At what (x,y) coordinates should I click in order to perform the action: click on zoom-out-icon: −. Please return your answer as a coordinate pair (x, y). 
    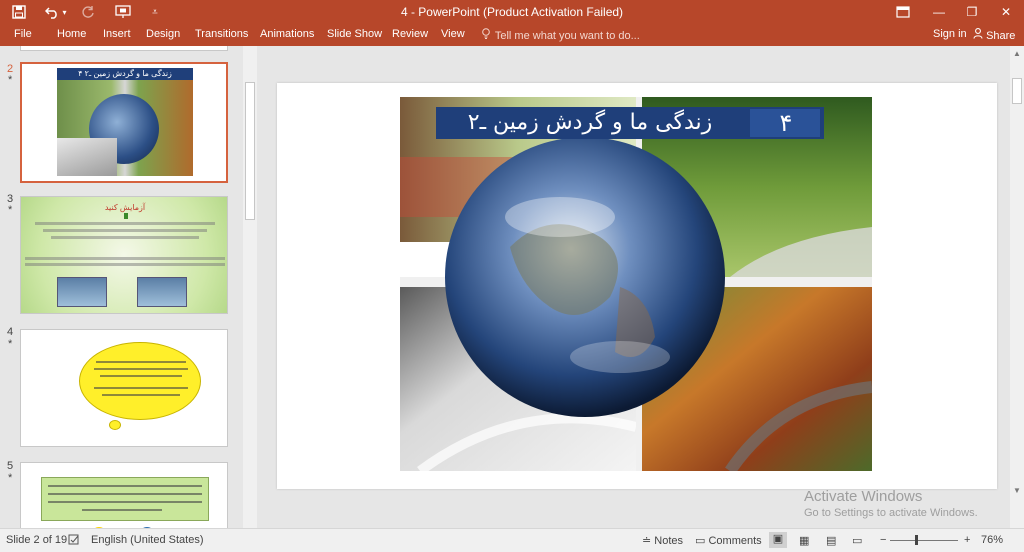
    Looking at the image, I should click on (883, 540).